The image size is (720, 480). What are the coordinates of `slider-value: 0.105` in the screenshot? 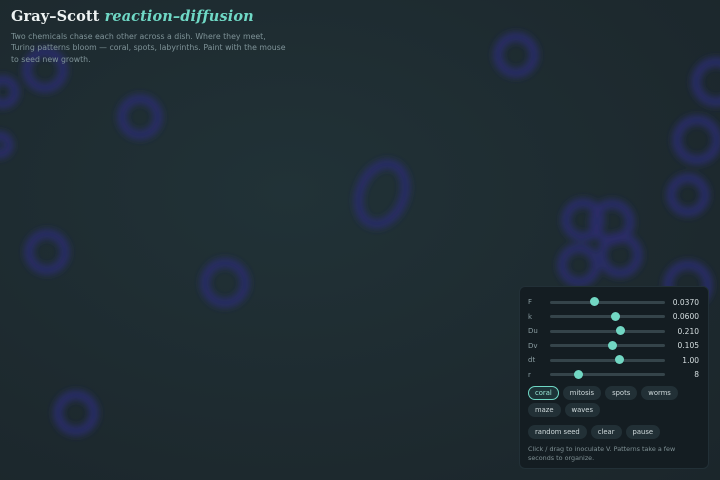 It's located at (688, 345).